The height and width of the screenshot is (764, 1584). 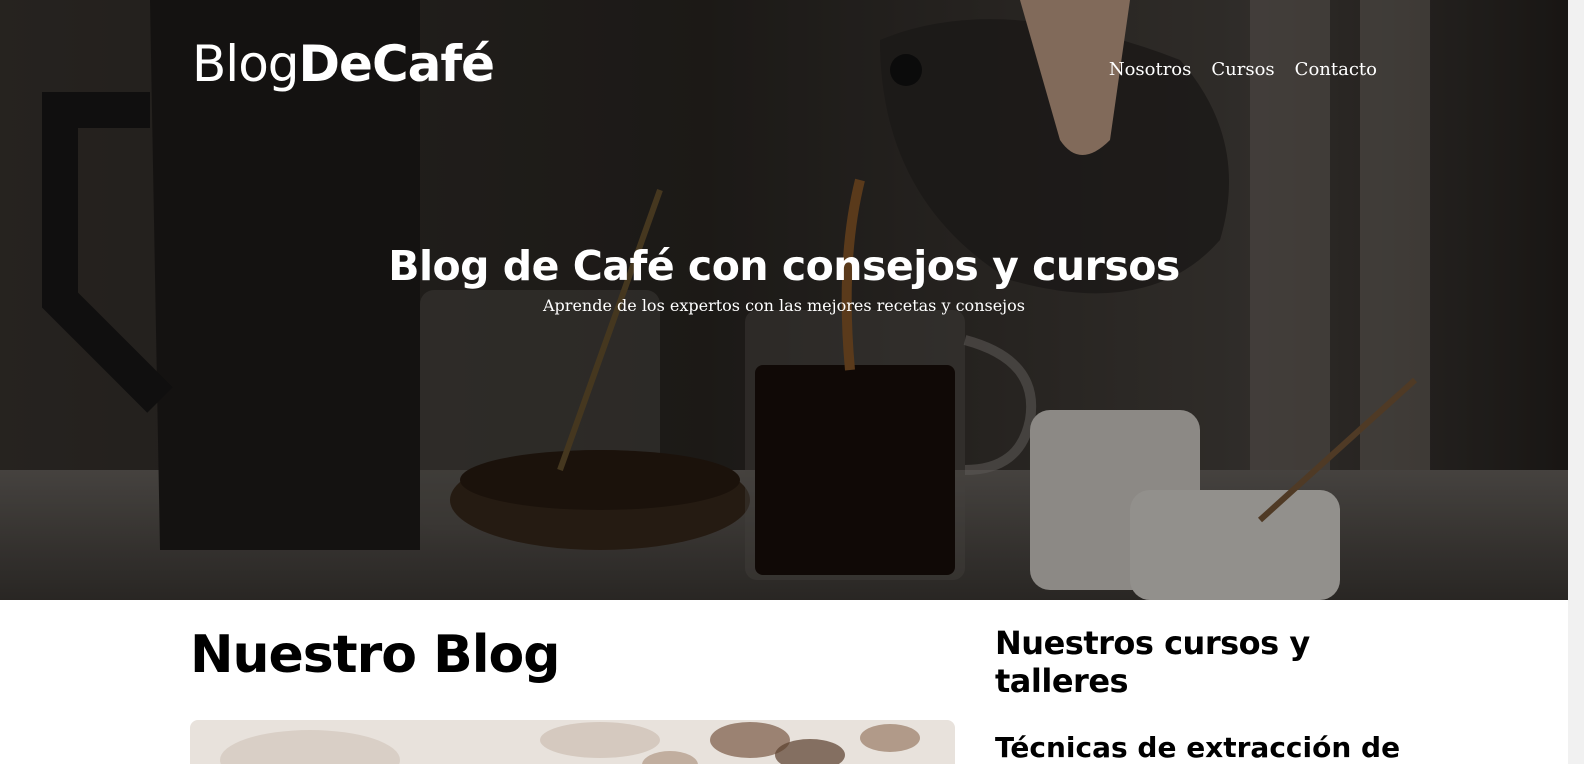 I want to click on nav-link-cursos: Cursos, so click(x=1242, y=70).